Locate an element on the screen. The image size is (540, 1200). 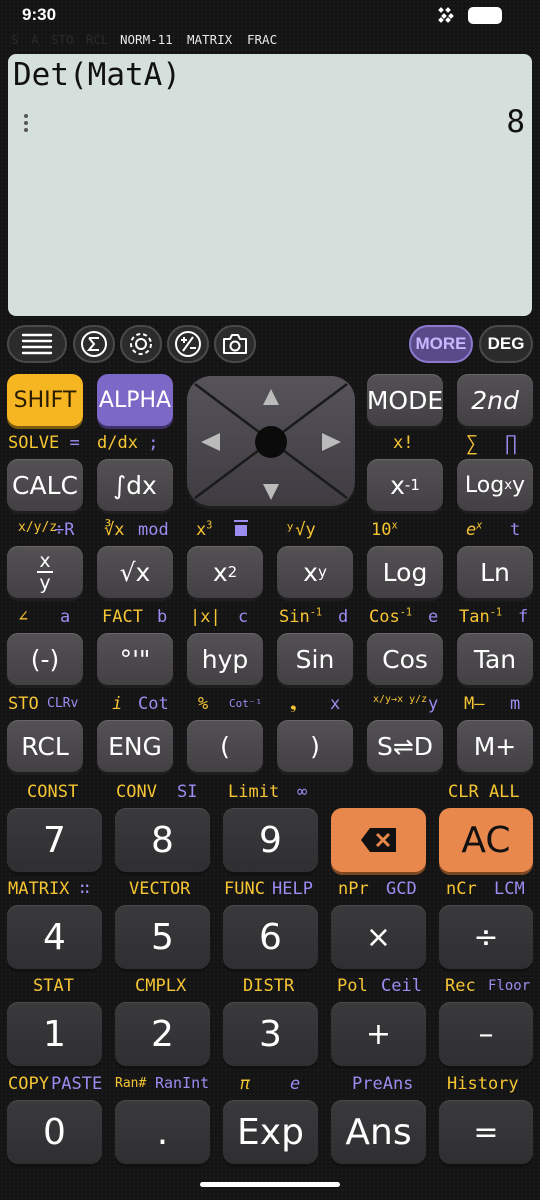
label-sto: STO is located at coordinates (23, 704).